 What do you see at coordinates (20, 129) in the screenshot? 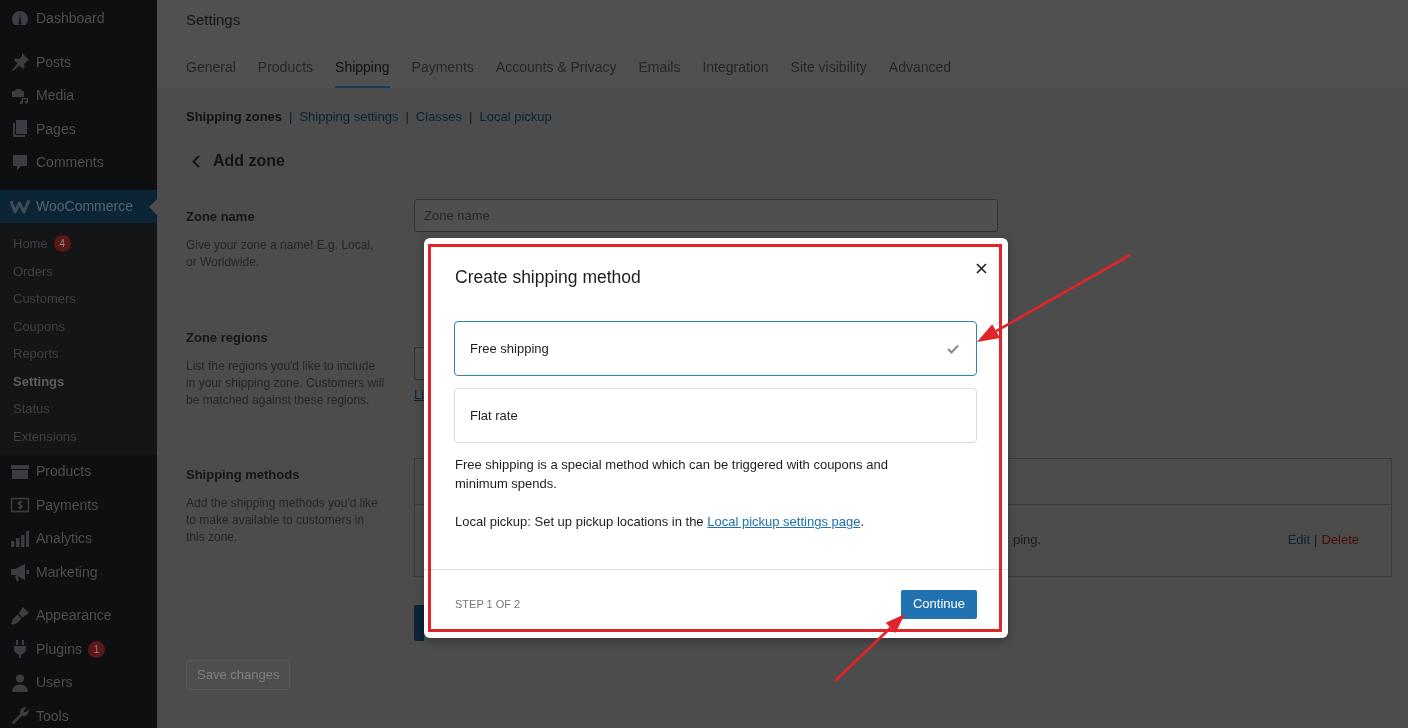
I see `pages-icon` at bounding box center [20, 129].